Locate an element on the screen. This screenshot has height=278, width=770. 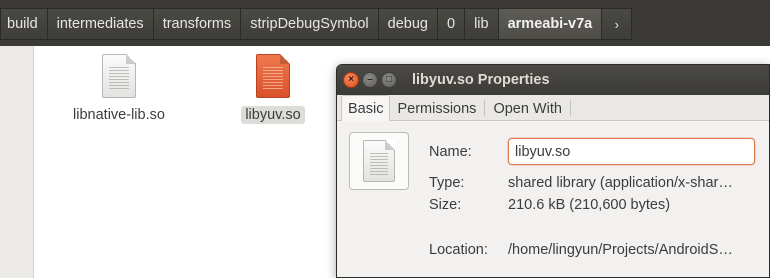
type-label: Type: is located at coordinates (447, 183).